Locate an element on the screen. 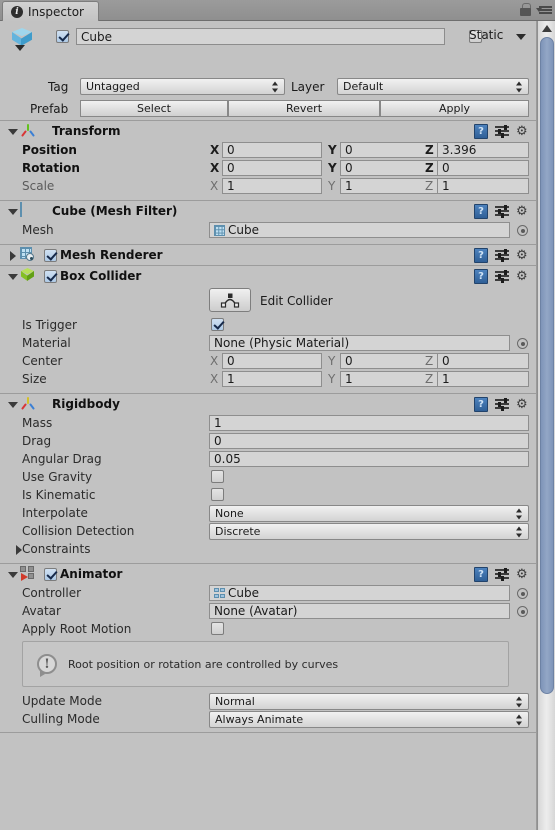 This screenshot has height=830, width=555. center-x-input: 0 is located at coordinates (272, 361).